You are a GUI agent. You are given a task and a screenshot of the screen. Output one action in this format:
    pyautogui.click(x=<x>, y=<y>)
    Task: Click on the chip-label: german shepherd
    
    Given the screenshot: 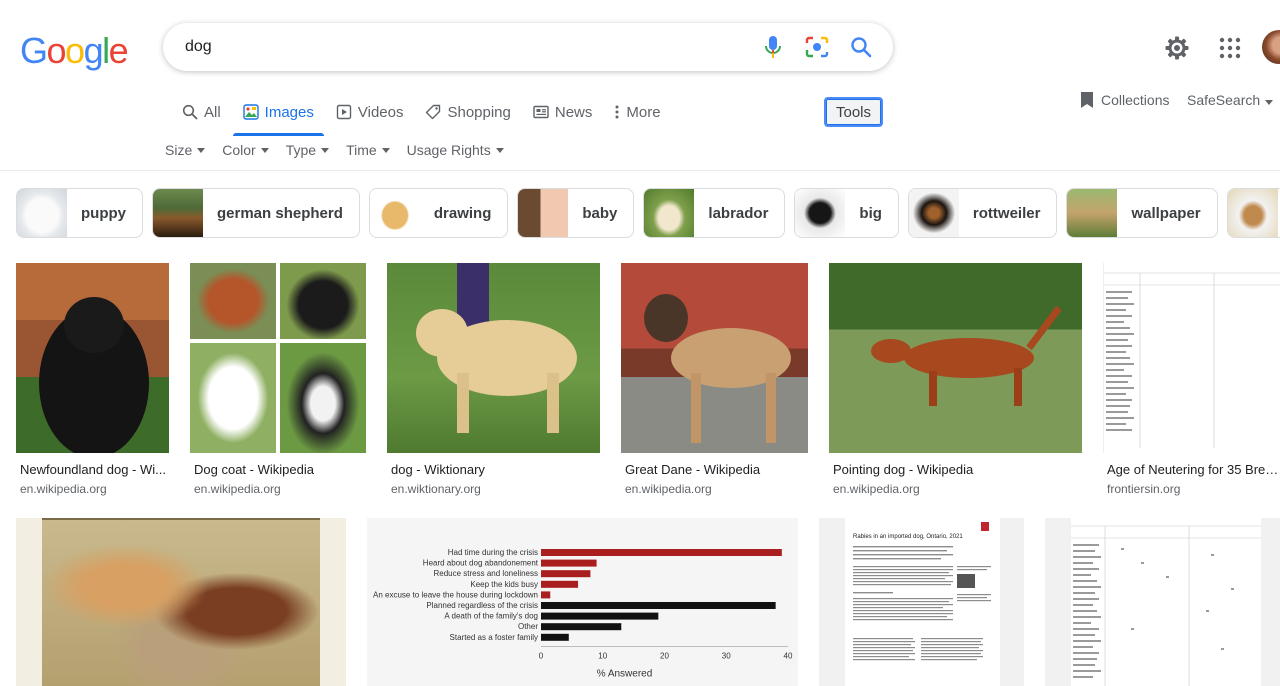 What is the action you would take?
    pyautogui.click(x=280, y=213)
    